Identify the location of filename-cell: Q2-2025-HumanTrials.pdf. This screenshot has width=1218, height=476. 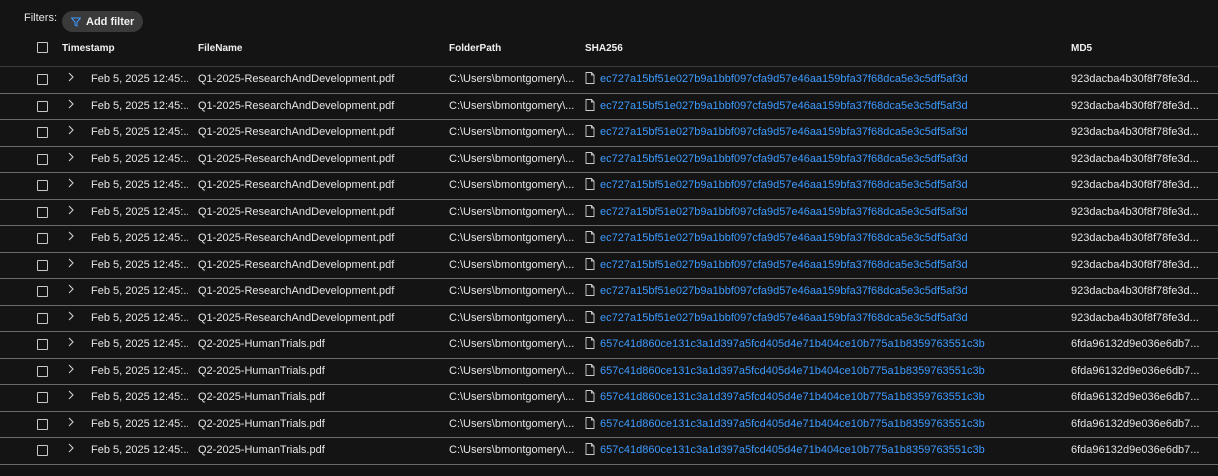
(261, 344).